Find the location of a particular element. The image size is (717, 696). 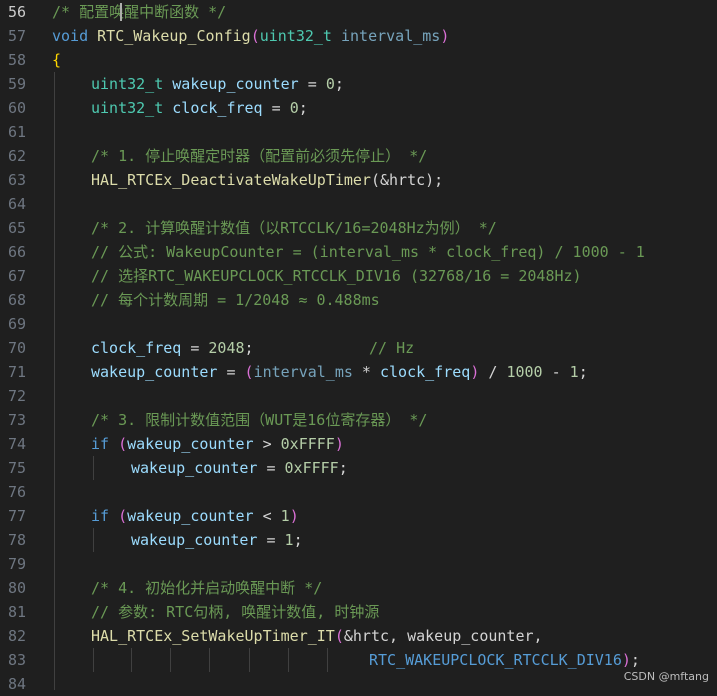

code-line-59: uint32_t wakeup_counter = 0; is located at coordinates (217, 84).